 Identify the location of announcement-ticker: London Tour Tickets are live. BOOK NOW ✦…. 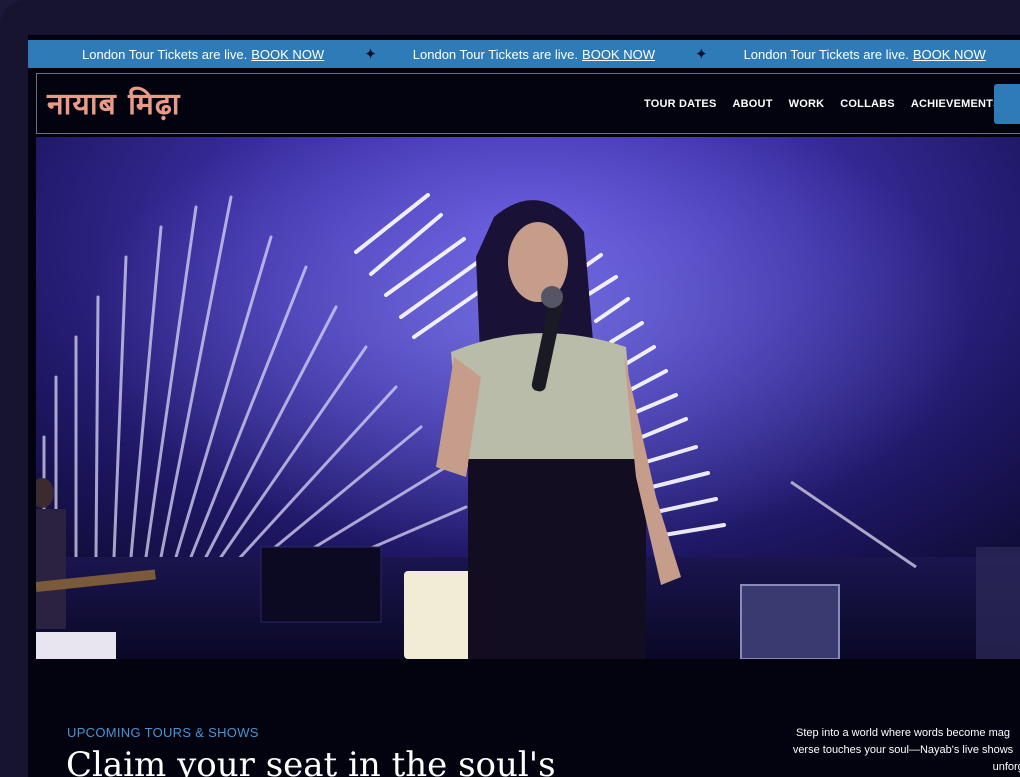
(524, 54).